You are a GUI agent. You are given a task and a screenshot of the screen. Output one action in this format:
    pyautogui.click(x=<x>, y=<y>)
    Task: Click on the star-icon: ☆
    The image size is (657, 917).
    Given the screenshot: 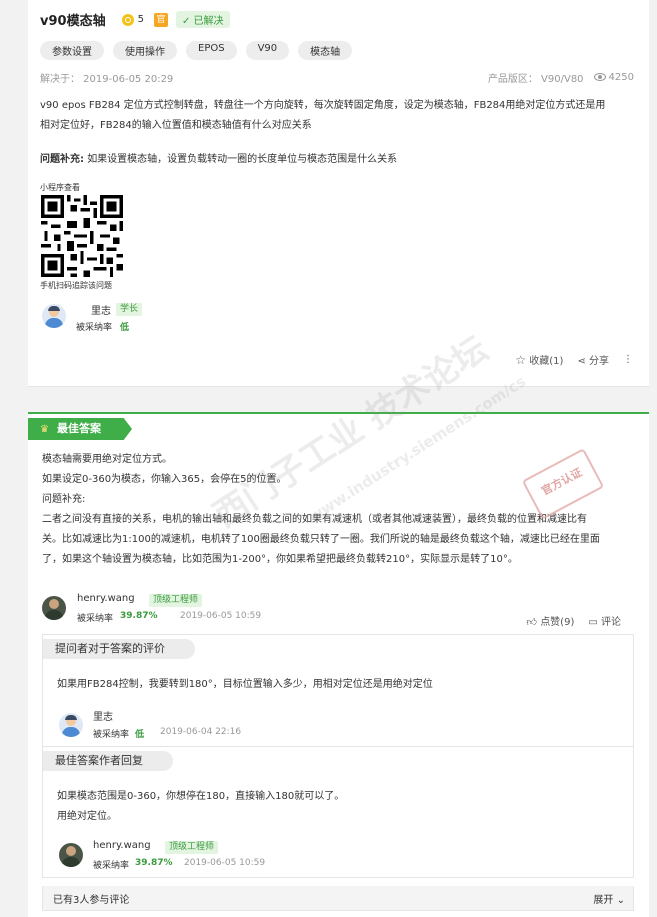 What is the action you would take?
    pyautogui.click(x=521, y=360)
    